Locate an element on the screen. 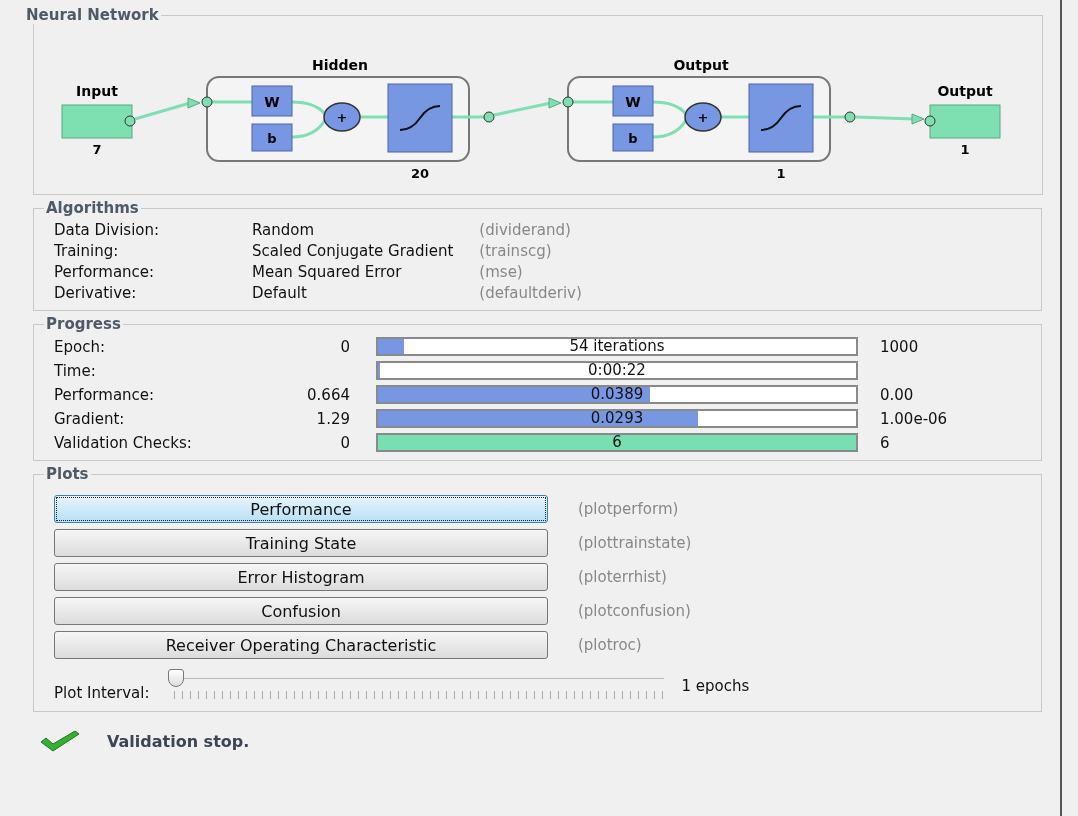 The height and width of the screenshot is (816, 1078). algorithm-value: Default is located at coordinates (280, 293).